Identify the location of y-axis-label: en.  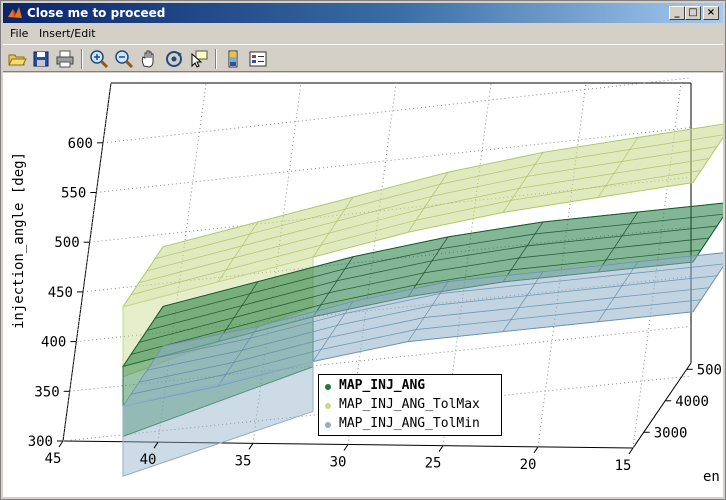
(711, 477).